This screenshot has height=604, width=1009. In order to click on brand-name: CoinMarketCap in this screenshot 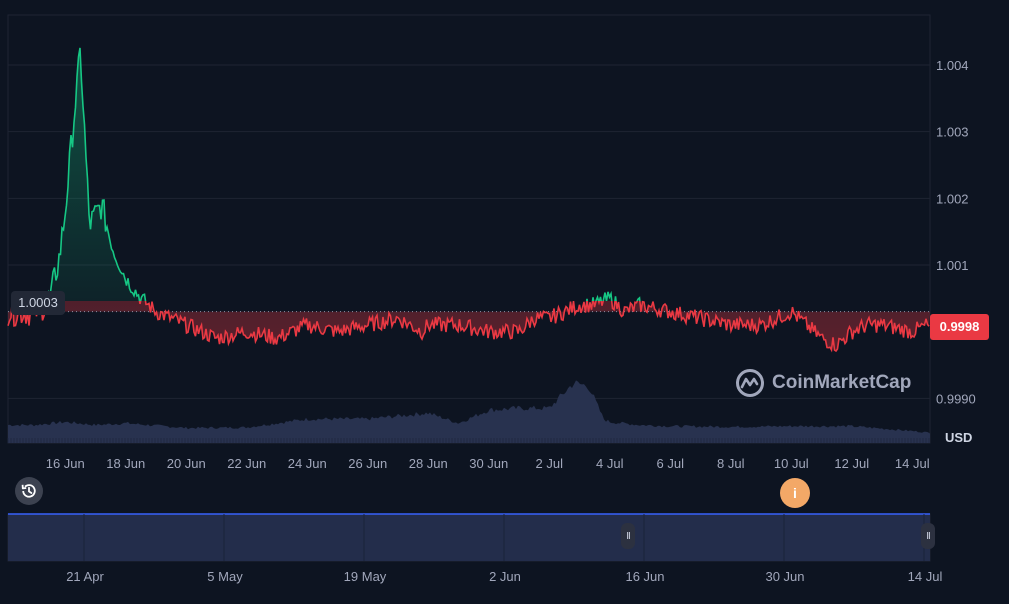, I will do `click(842, 382)`.